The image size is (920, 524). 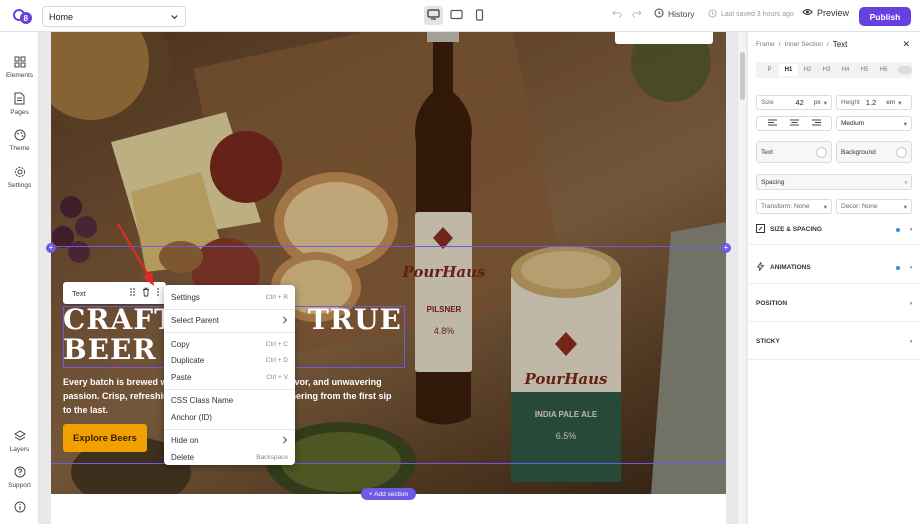 I want to click on breadcrumb: Frame / Inner Section / Text, so click(x=801, y=44).